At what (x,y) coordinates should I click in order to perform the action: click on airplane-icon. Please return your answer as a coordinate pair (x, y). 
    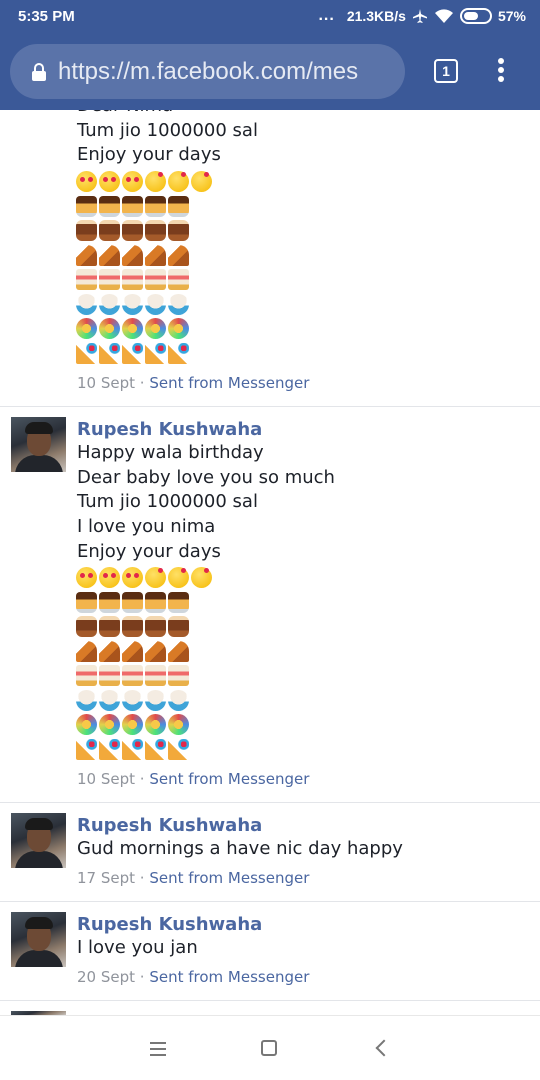
    Looking at the image, I should click on (419, 16).